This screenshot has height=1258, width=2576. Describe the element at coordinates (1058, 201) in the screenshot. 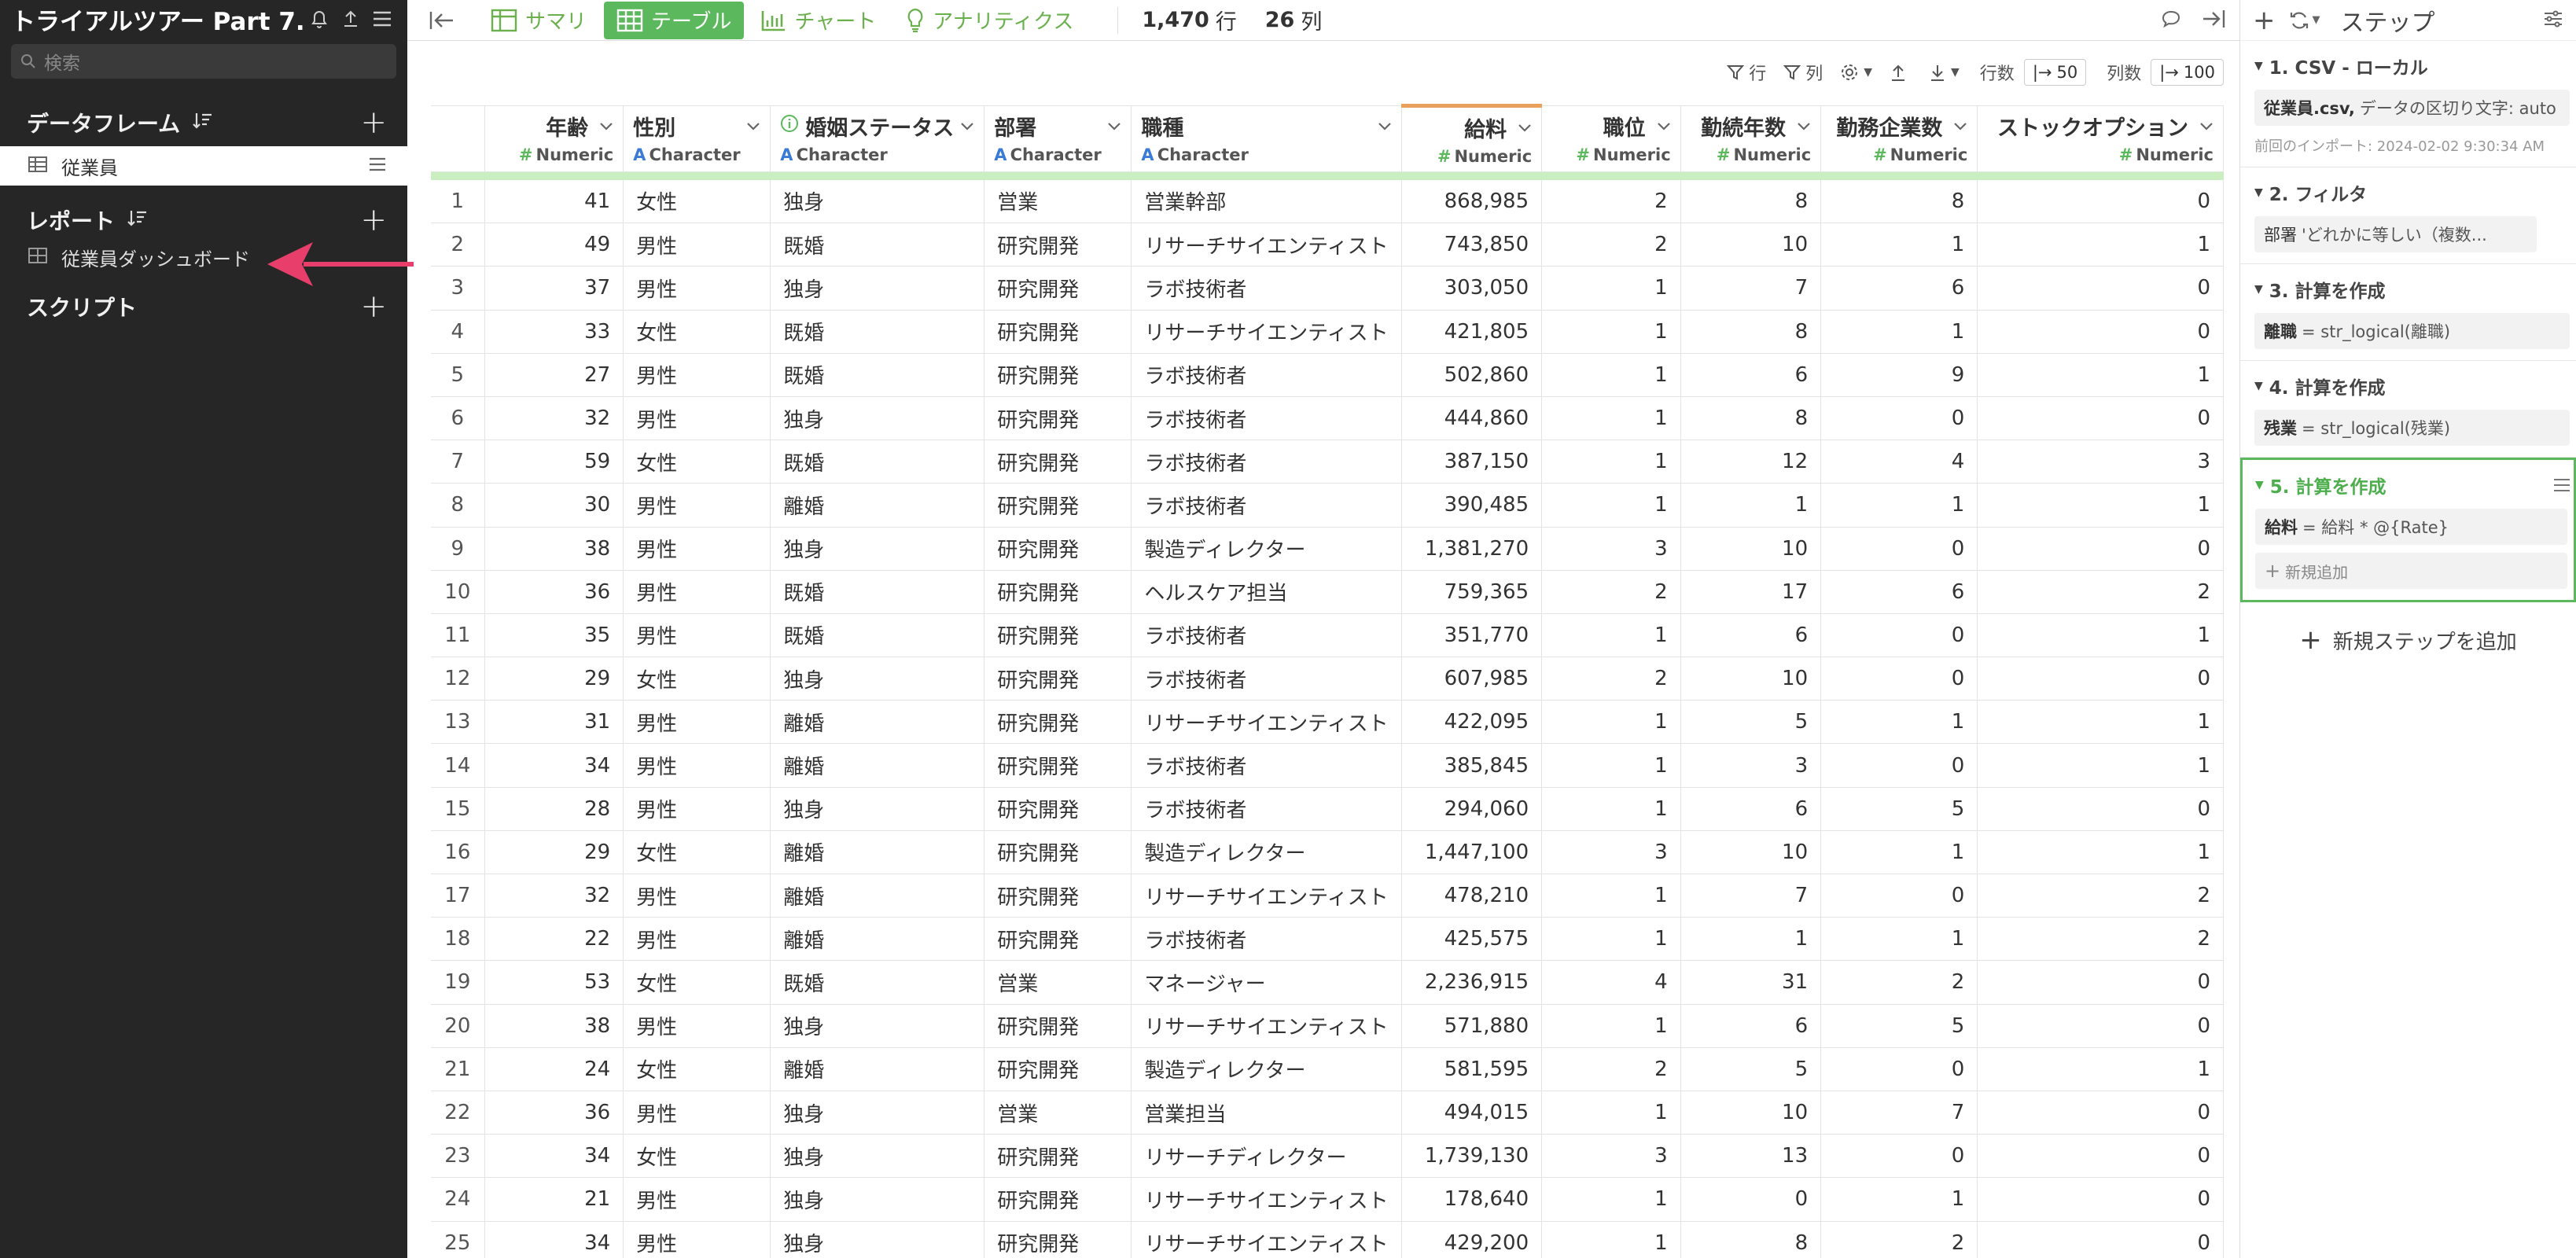

I see `table-cell: 営業` at that location.